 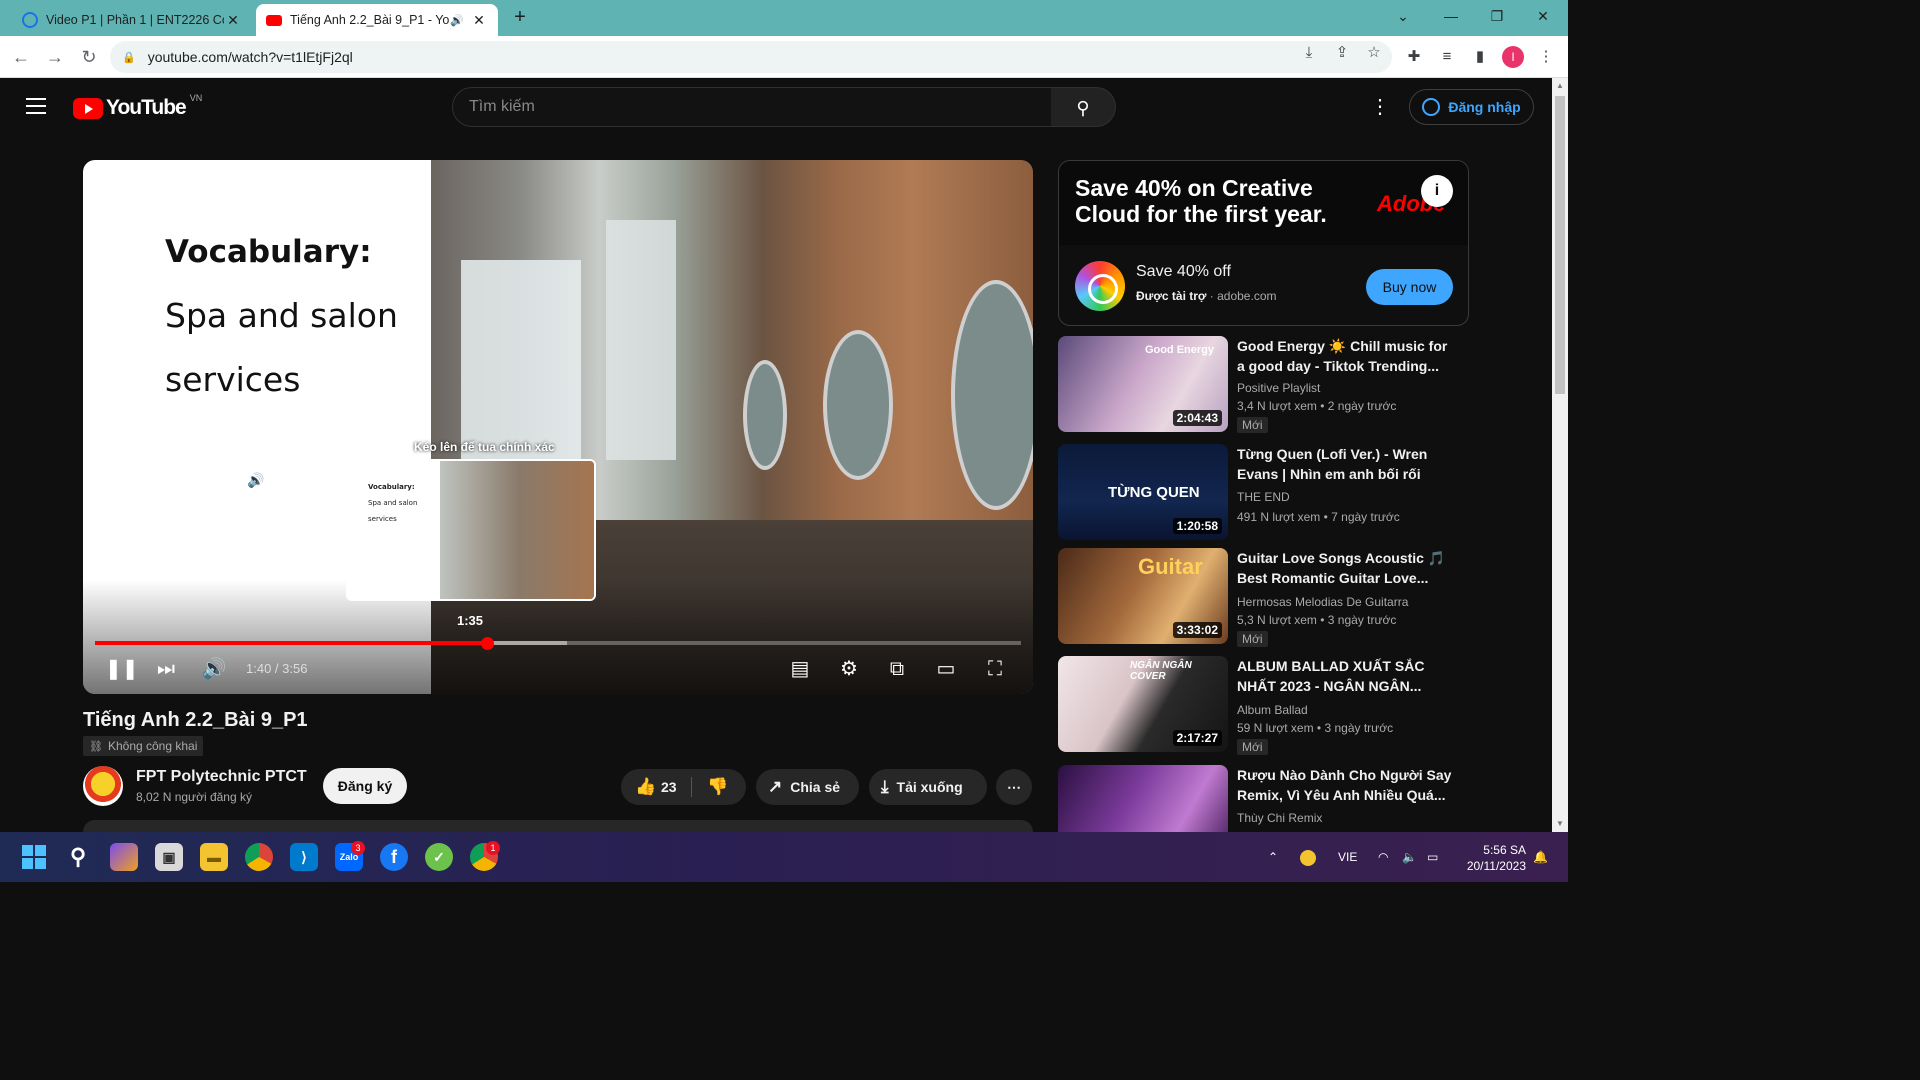 I want to click on salon-mirror, so click(x=858, y=405).